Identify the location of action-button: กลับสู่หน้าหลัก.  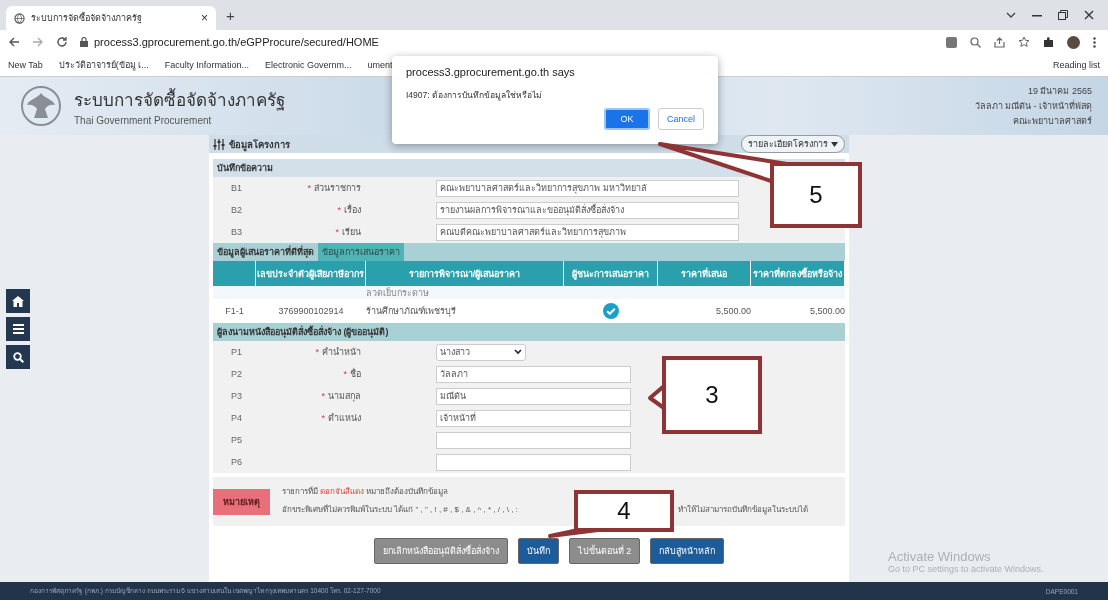
(687, 551).